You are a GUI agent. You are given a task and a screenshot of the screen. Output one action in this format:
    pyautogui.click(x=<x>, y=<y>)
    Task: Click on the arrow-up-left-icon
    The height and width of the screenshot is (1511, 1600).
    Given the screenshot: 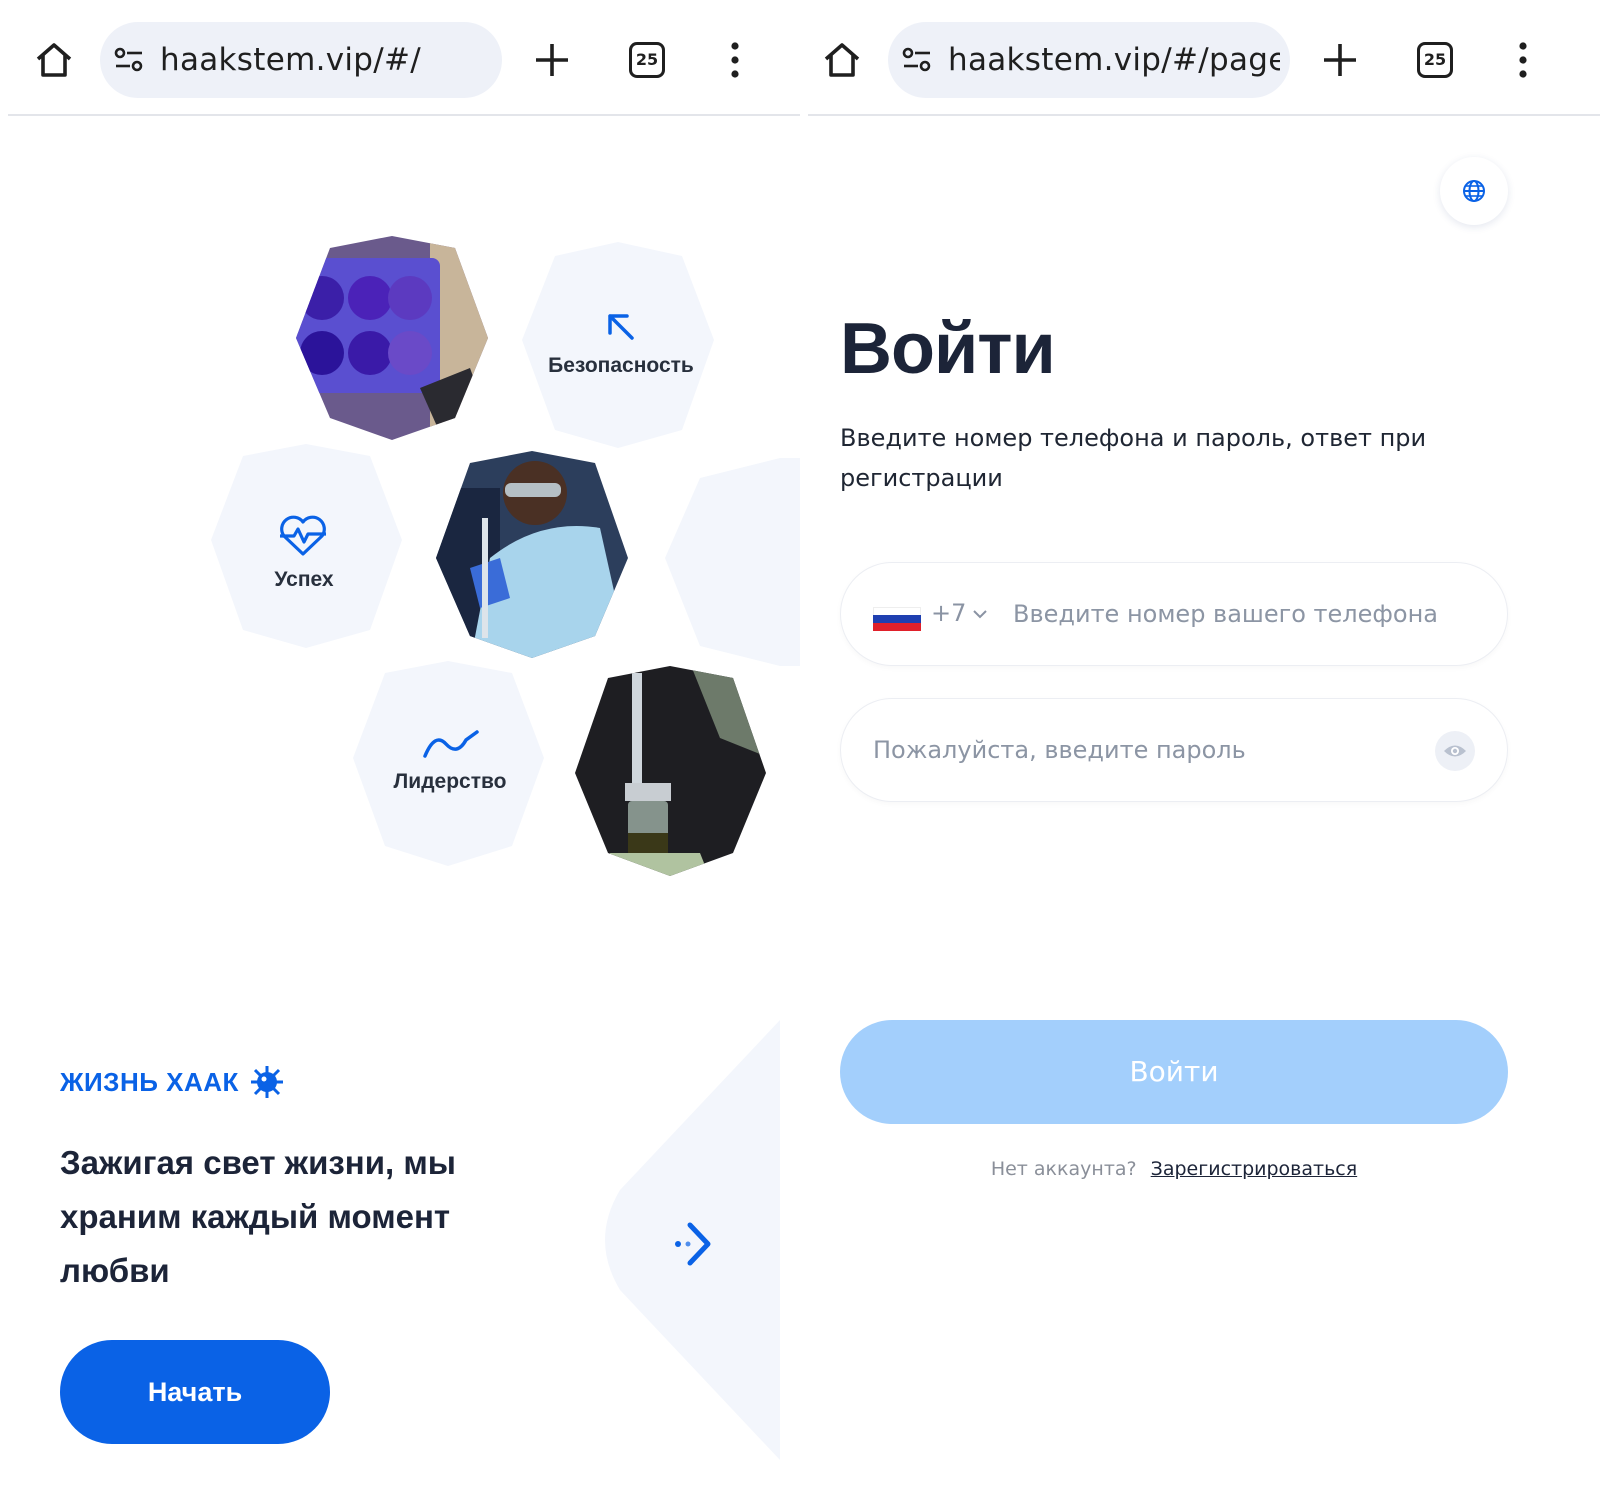 What is the action you would take?
    pyautogui.click(x=621, y=327)
    